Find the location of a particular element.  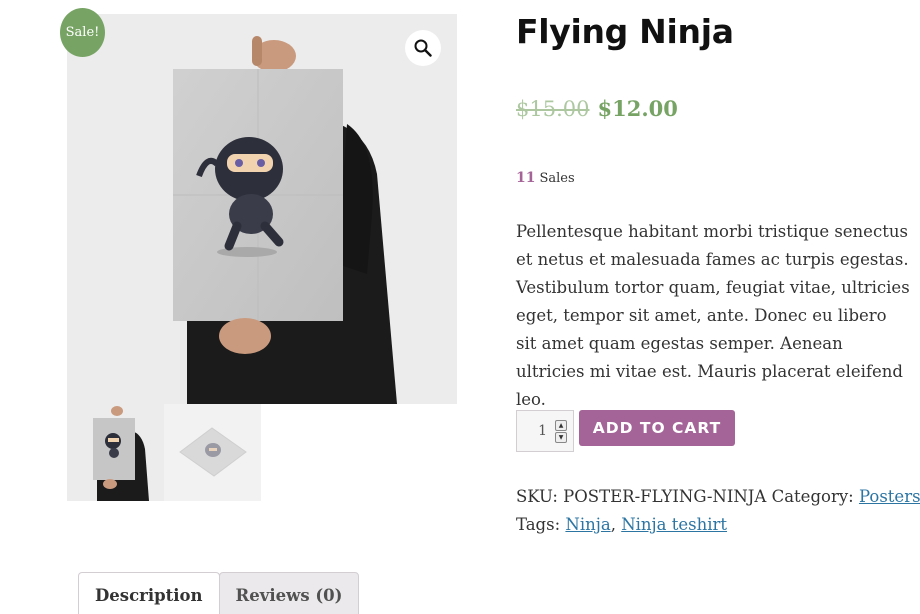

increment-icon: ▲ is located at coordinates (561, 425).